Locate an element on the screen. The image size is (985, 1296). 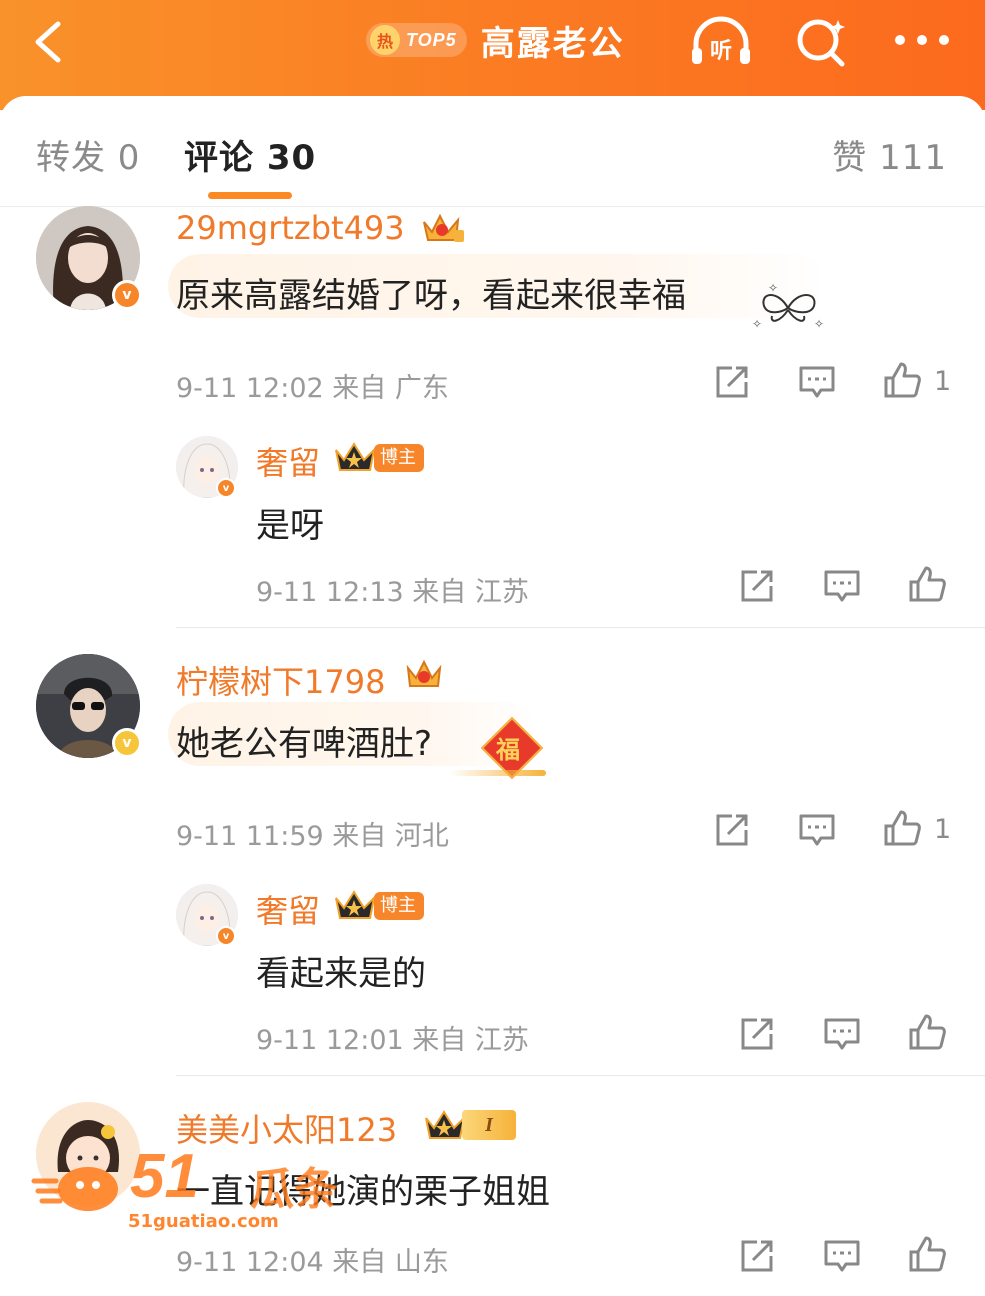
comment-username: 美美小太阳123 is located at coordinates (286, 1128).